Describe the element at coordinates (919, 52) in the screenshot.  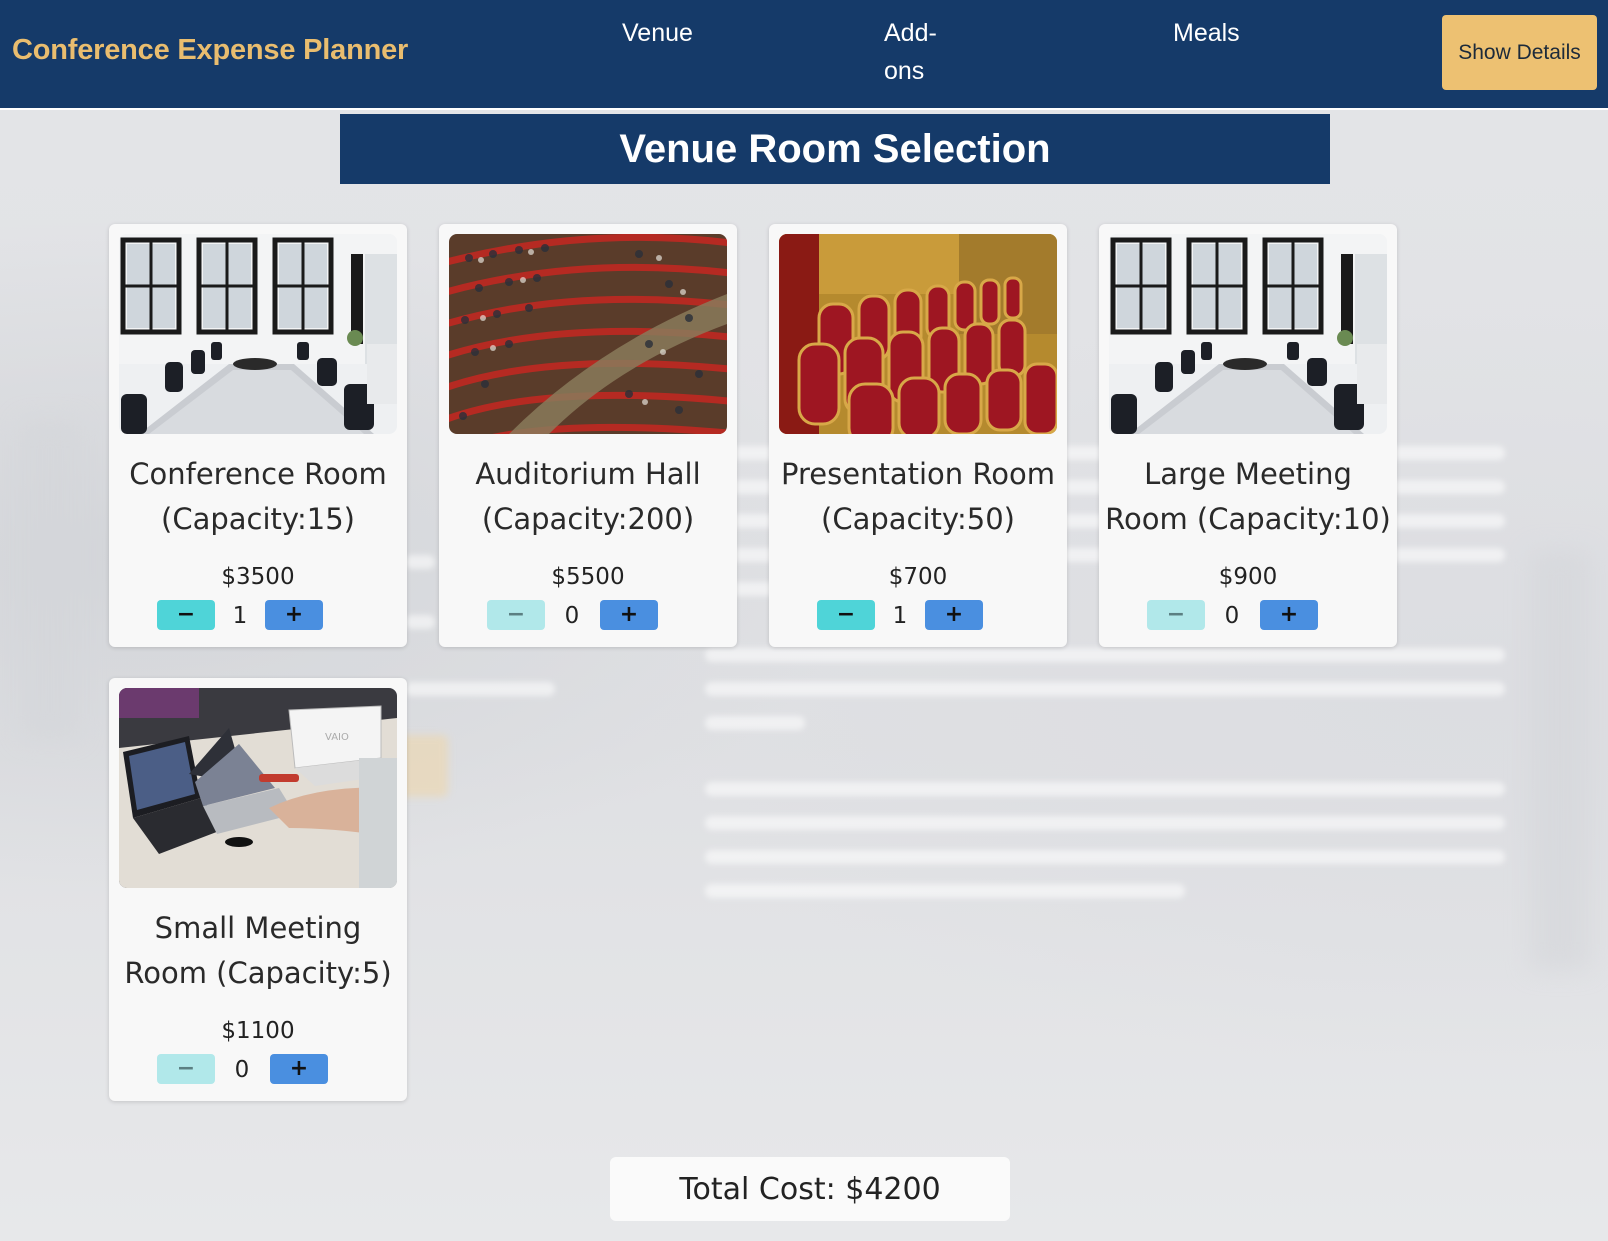
I see `nav-link-addons: Add-ons` at that location.